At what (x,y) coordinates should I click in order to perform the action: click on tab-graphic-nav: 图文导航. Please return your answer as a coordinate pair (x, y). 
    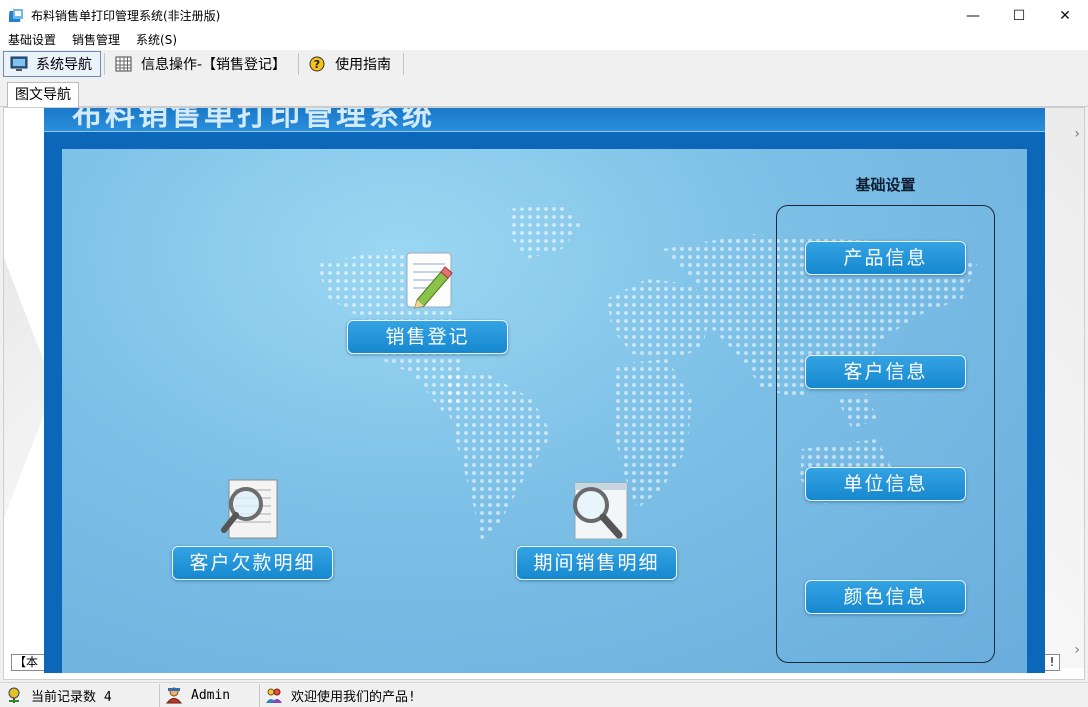
    Looking at the image, I should click on (43, 95).